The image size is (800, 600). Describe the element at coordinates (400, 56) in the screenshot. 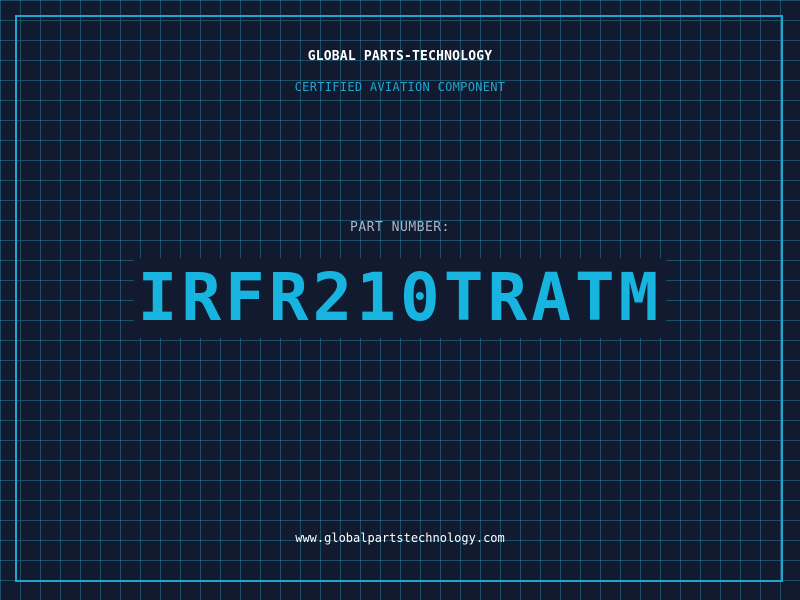

I see `brand-title: GLOBAL PARTS-TECHNOLOGY` at that location.